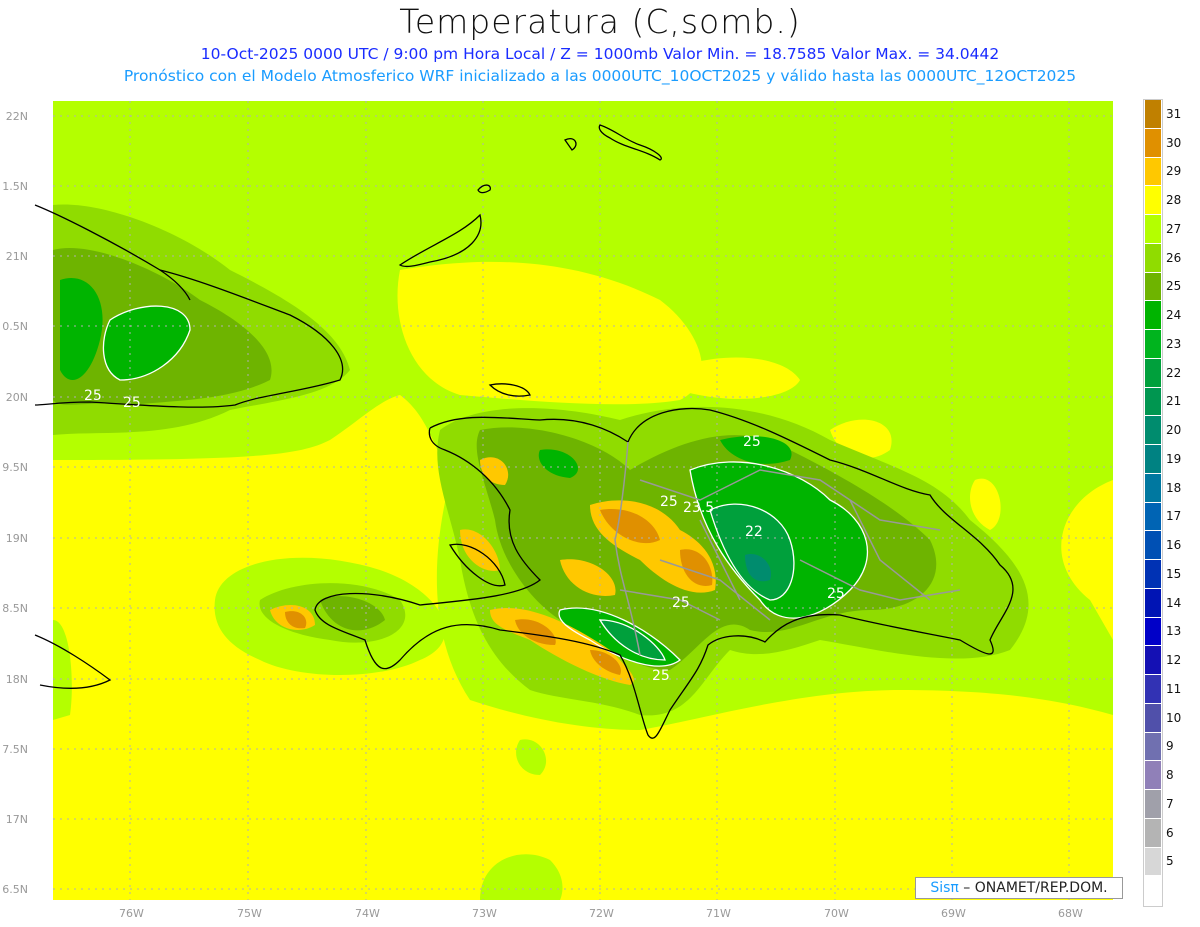 The image size is (1200, 927). I want to click on colorbar-label: 23, so click(1174, 343).